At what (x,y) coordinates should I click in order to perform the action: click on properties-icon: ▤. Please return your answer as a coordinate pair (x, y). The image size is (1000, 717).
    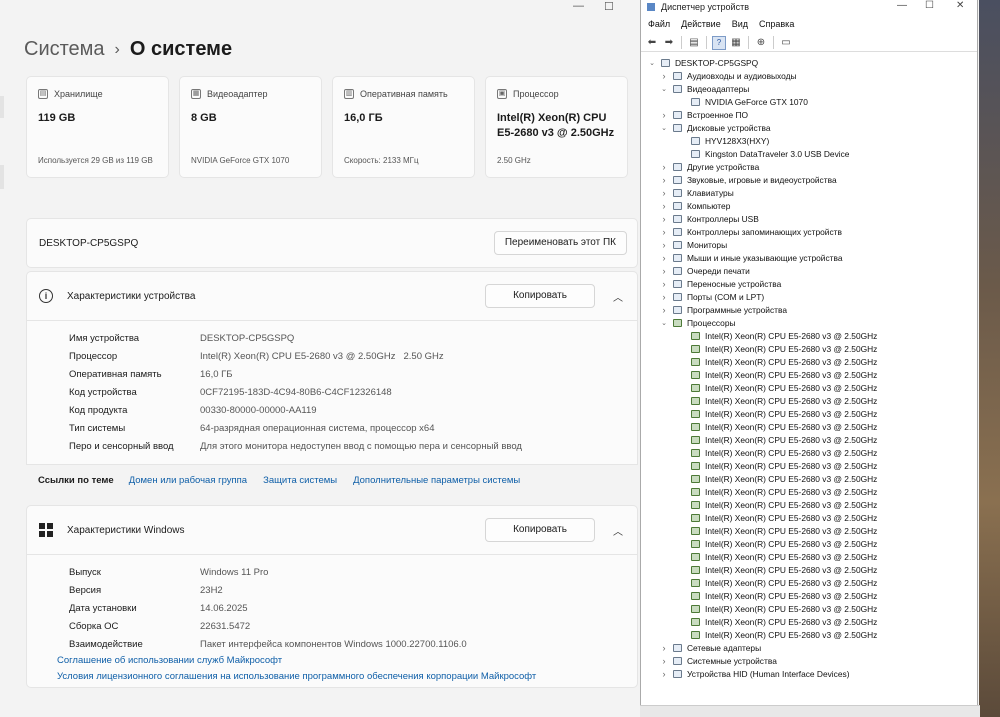
    Looking at the image, I should click on (694, 43).